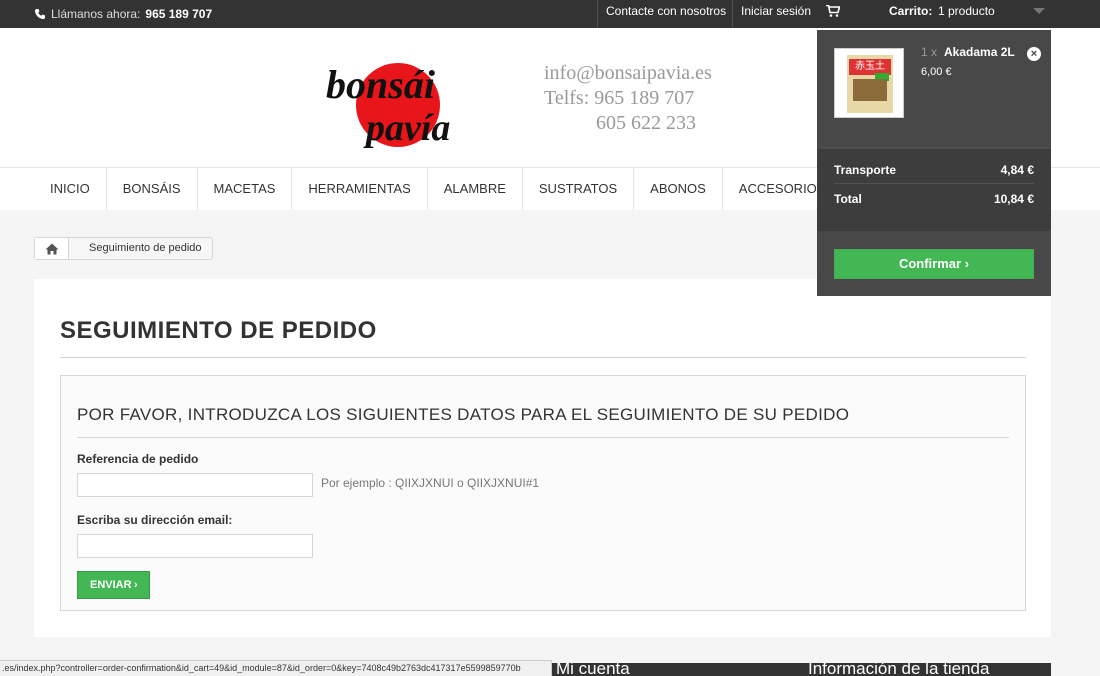  Describe the element at coordinates (96, 14) in the screenshot. I see `phone-prefix: Llámanos ahora:` at that location.